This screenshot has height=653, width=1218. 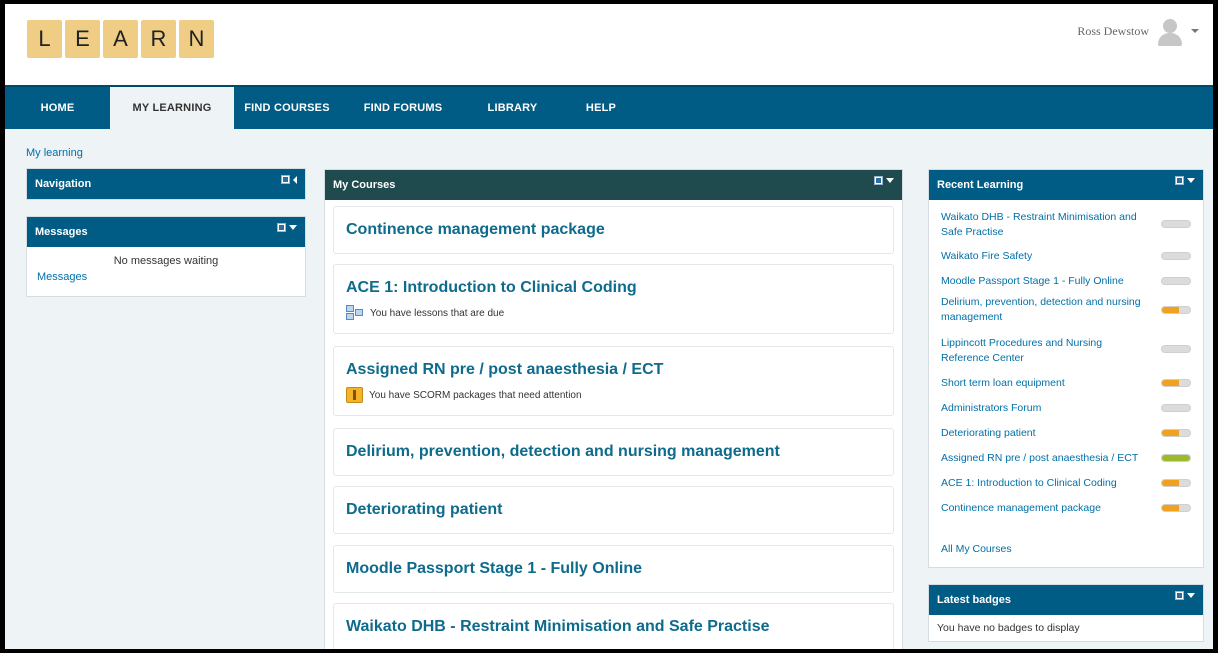 What do you see at coordinates (991, 408) in the screenshot?
I see `recent-course-link: Administrators Forum` at bounding box center [991, 408].